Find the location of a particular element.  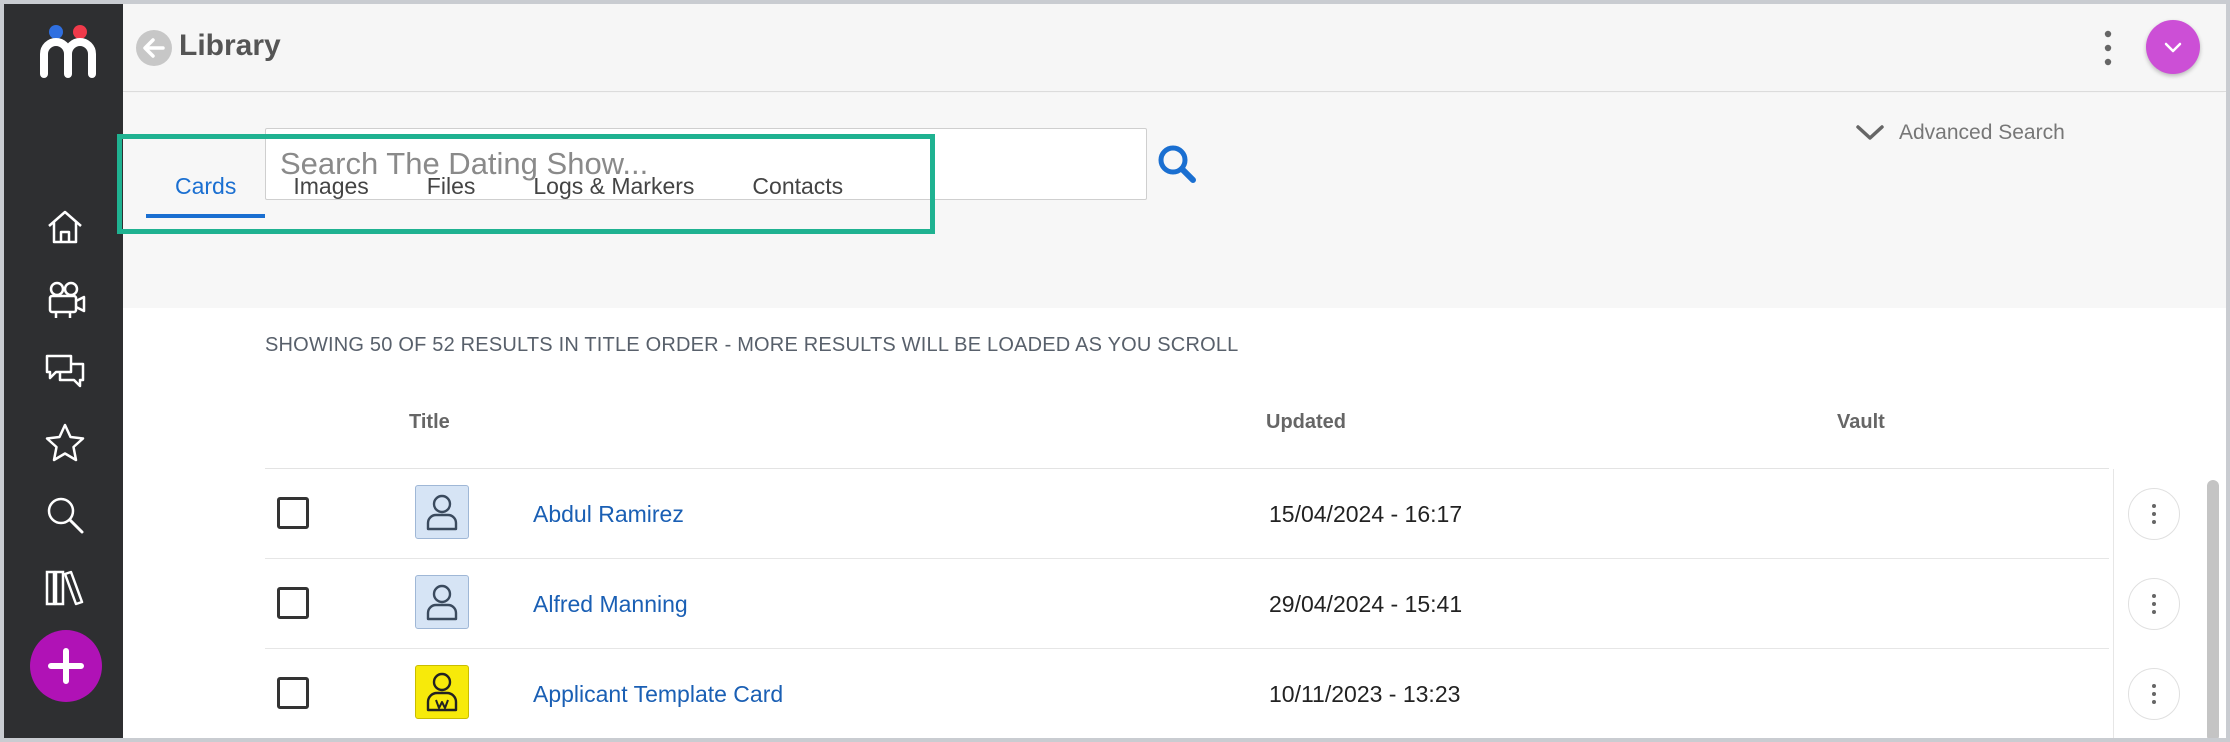

scrollbar is located at coordinates (2213, 609).